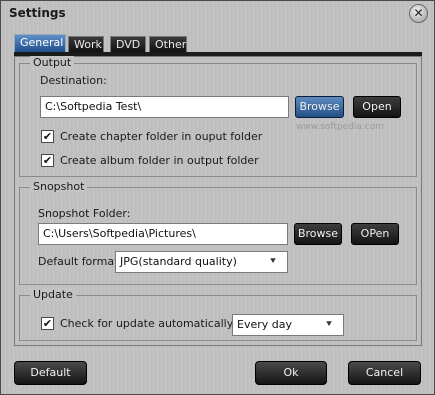  I want to click on snapshot-folder-field: C:\Users\Softpedia\Pictures\, so click(163, 234).